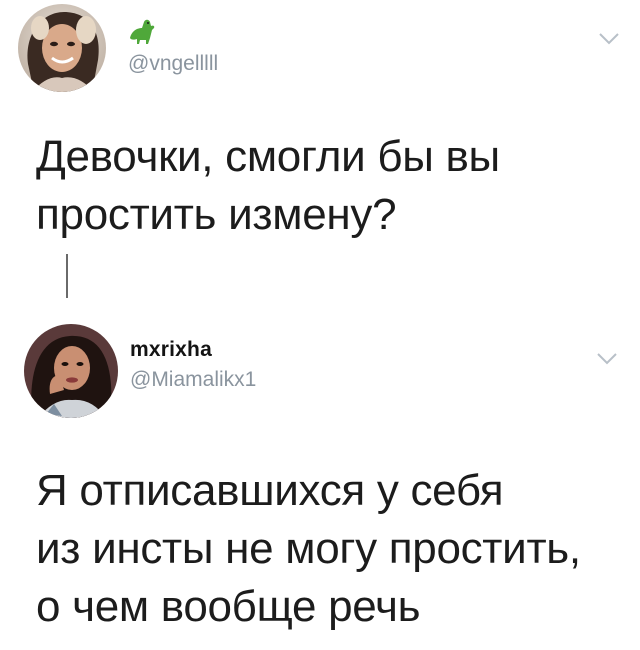 The image size is (640, 650). I want to click on display-name: mxrixha, so click(171, 350).